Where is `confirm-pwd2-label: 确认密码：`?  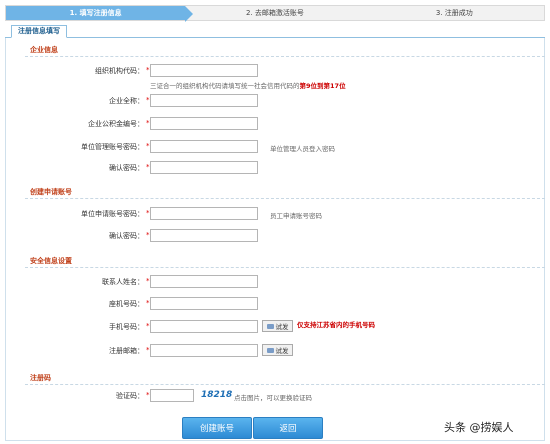 confirm-pwd2-label: 确认密码： is located at coordinates (126, 236).